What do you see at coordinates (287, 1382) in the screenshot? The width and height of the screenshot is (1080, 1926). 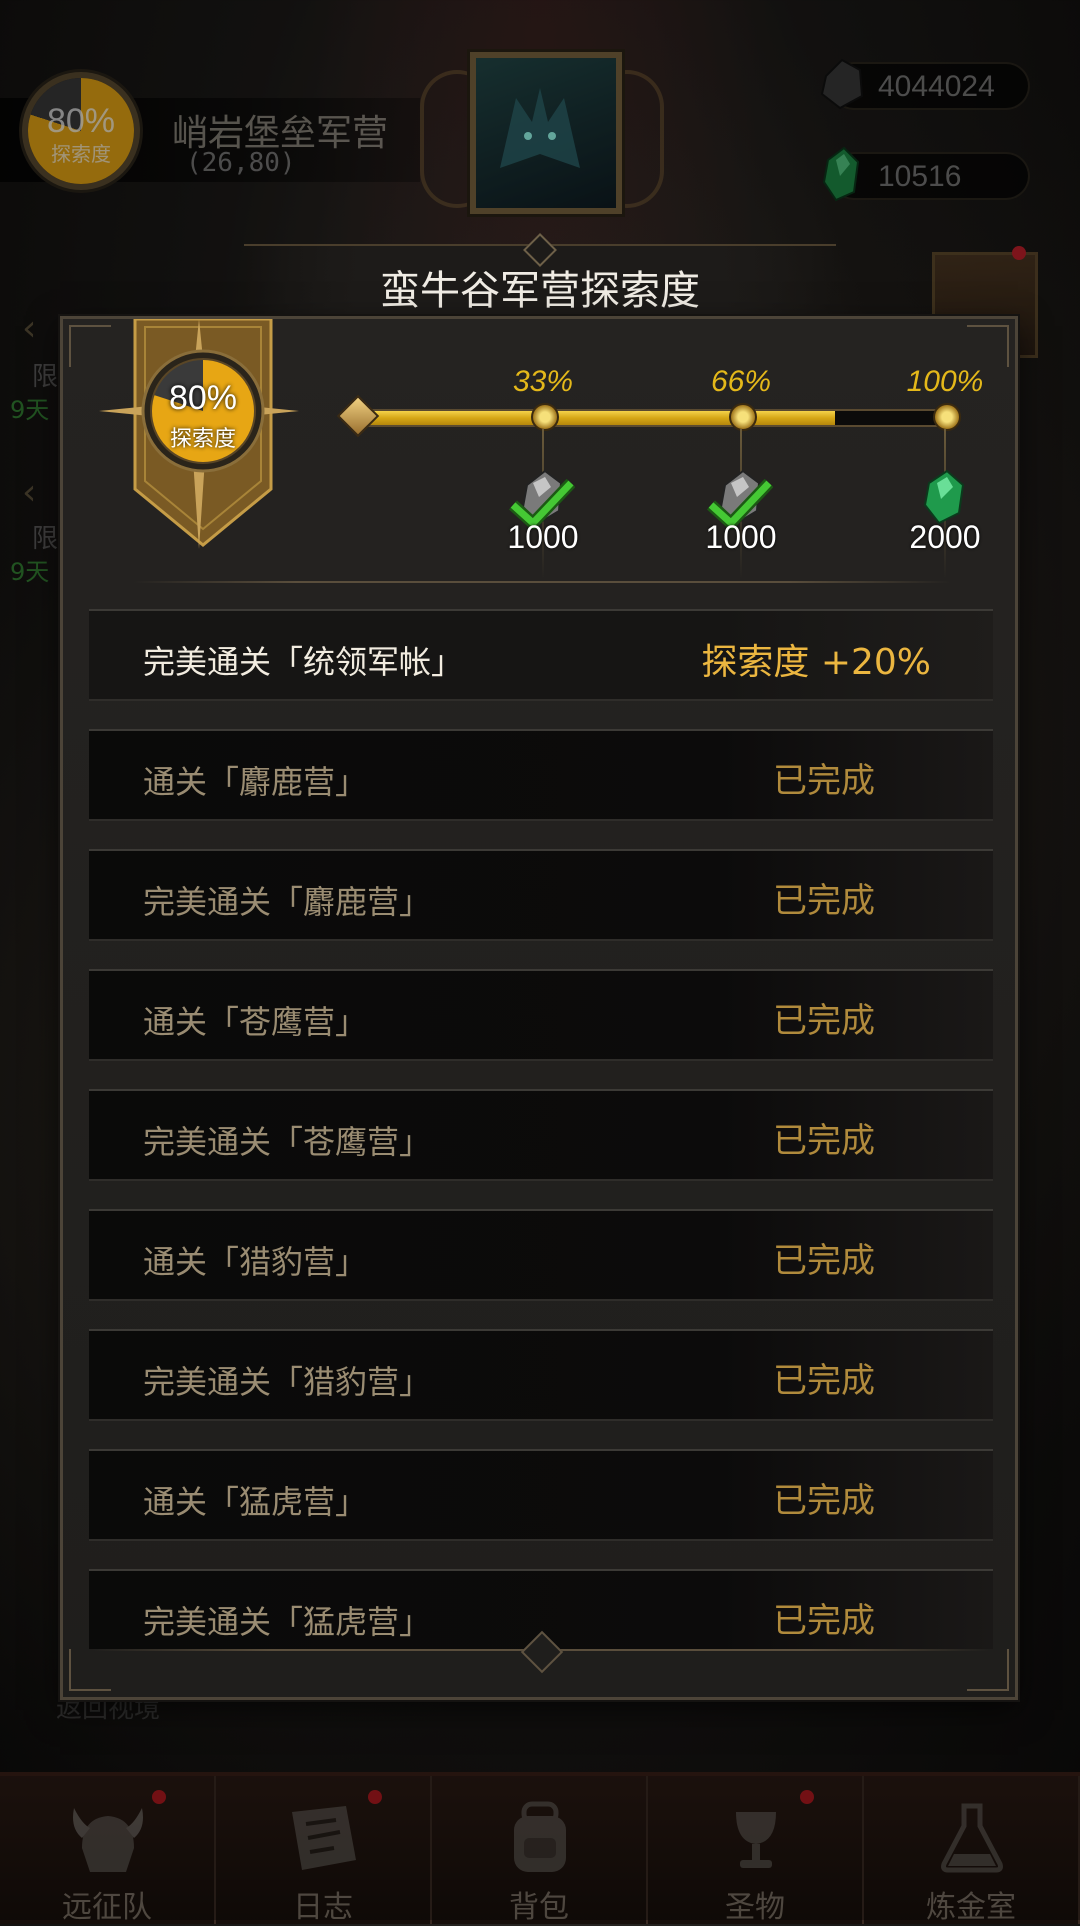 I see `task-name: 完美通关「猎豹营」` at bounding box center [287, 1382].